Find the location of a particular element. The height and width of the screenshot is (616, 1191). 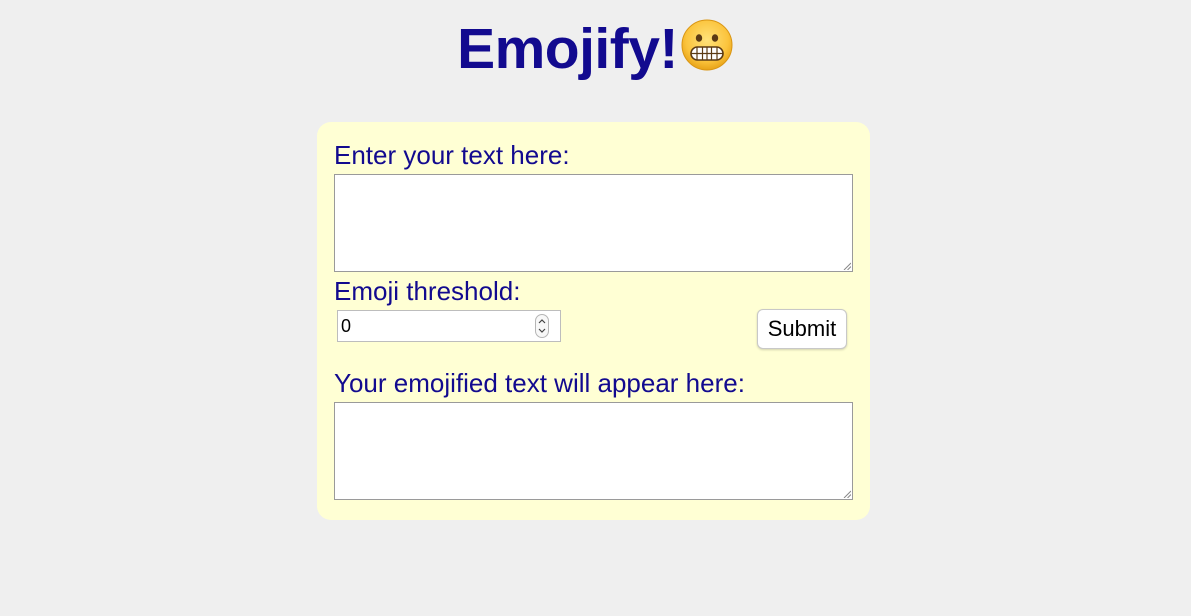

threshold-input is located at coordinates (431, 326).